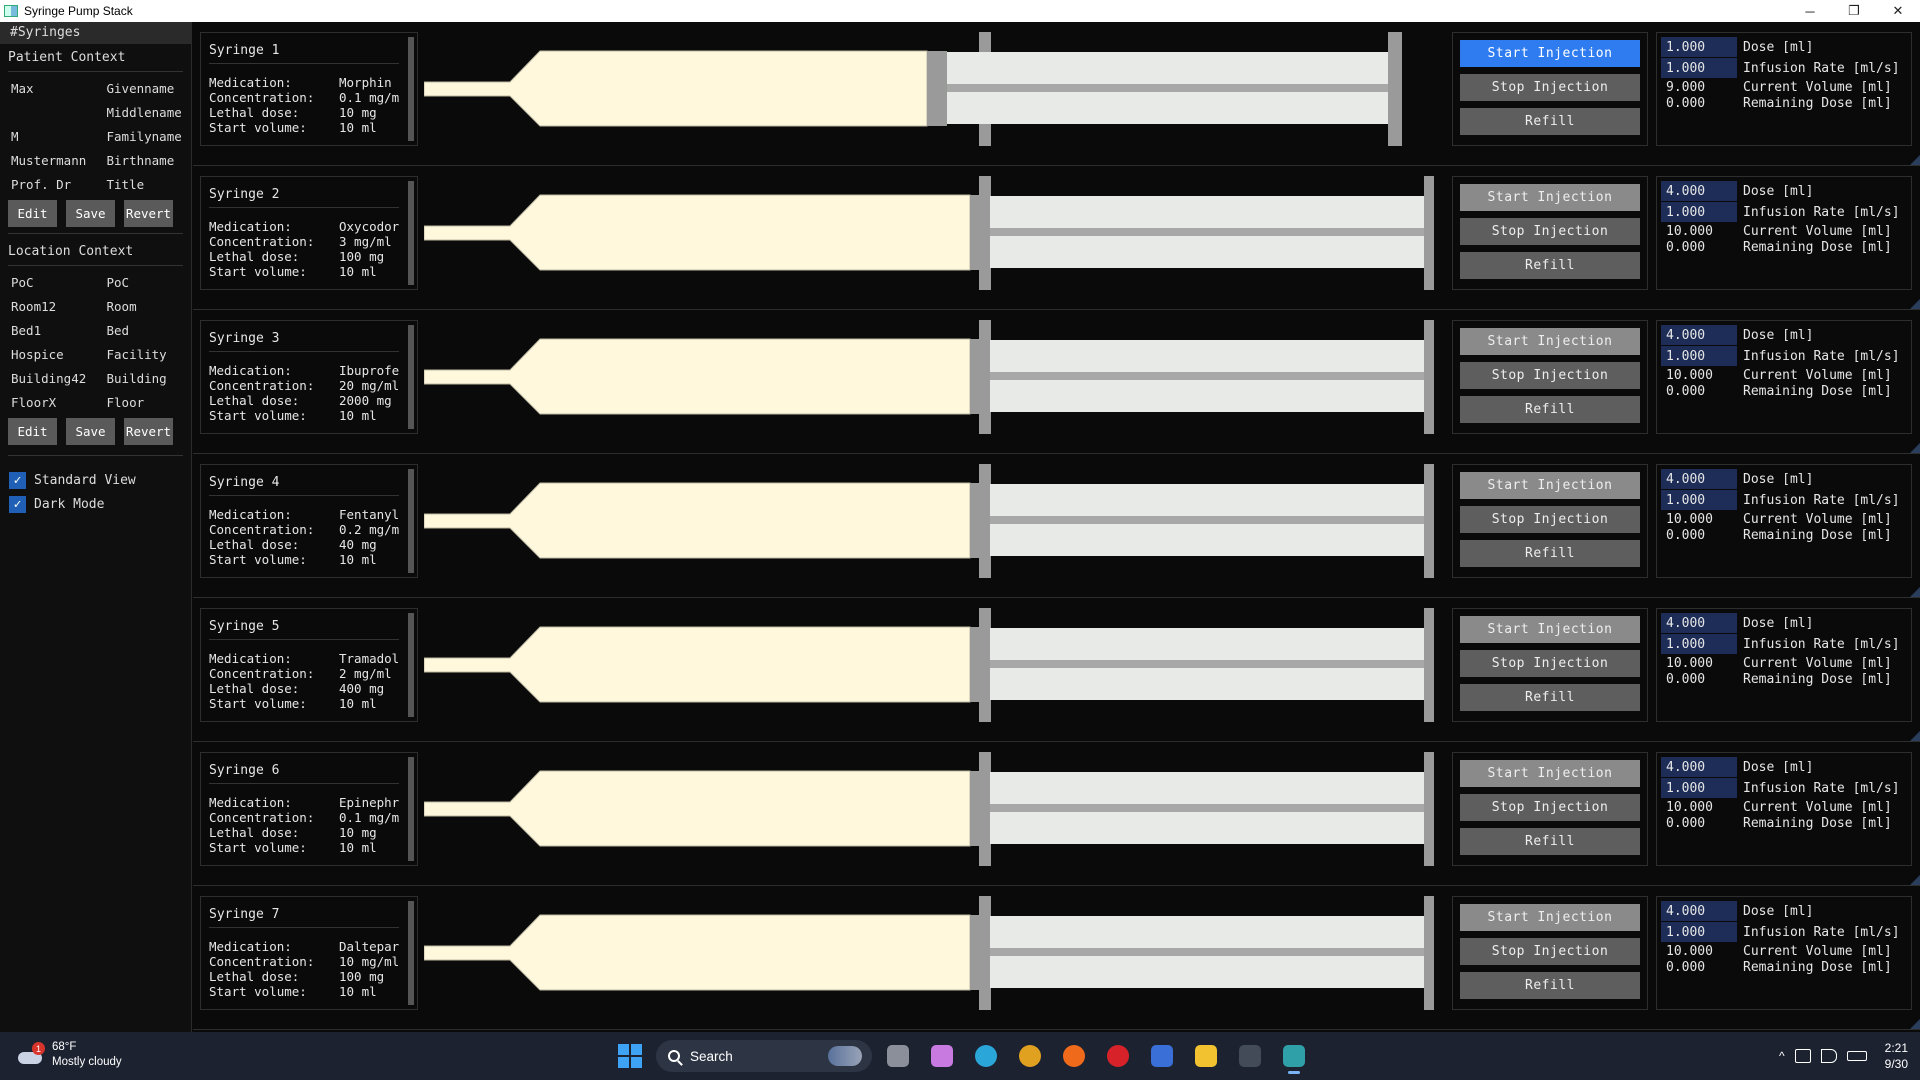 The width and height of the screenshot is (1920, 1080). Describe the element at coordinates (95, 480) in the screenshot. I see `standard-view-checkbox: ✓ Standard View` at that location.